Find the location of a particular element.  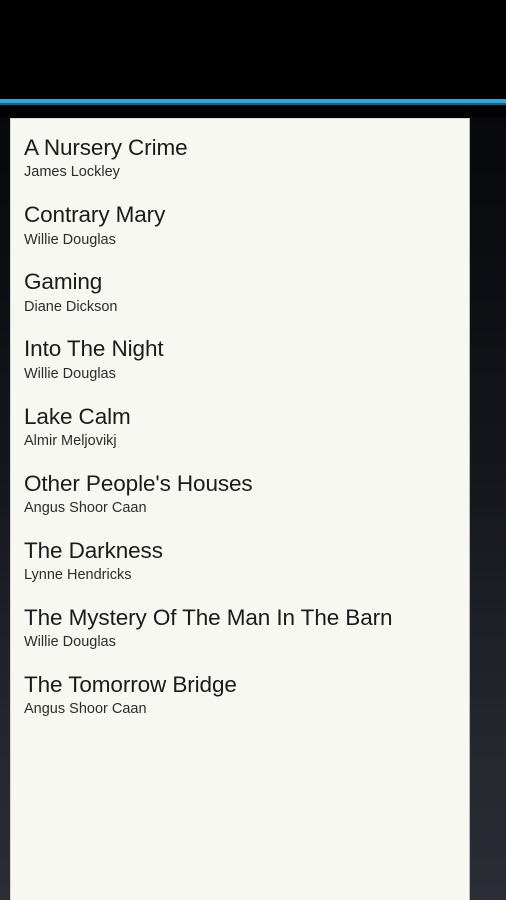

list-item: Lake Calm Almir Meljovikj is located at coordinates (240, 427).